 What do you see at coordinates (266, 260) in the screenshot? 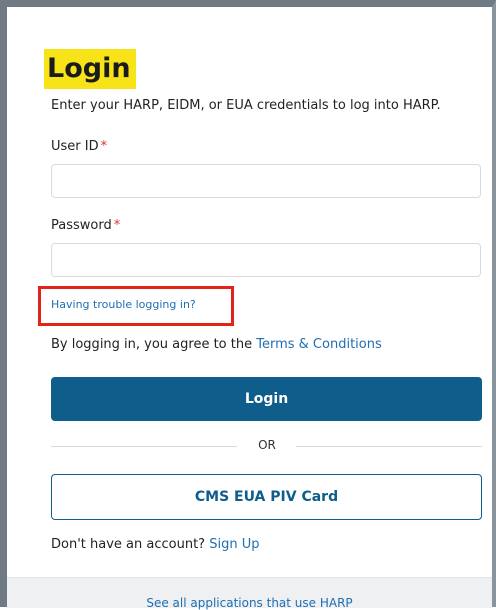
I see `password-input` at bounding box center [266, 260].